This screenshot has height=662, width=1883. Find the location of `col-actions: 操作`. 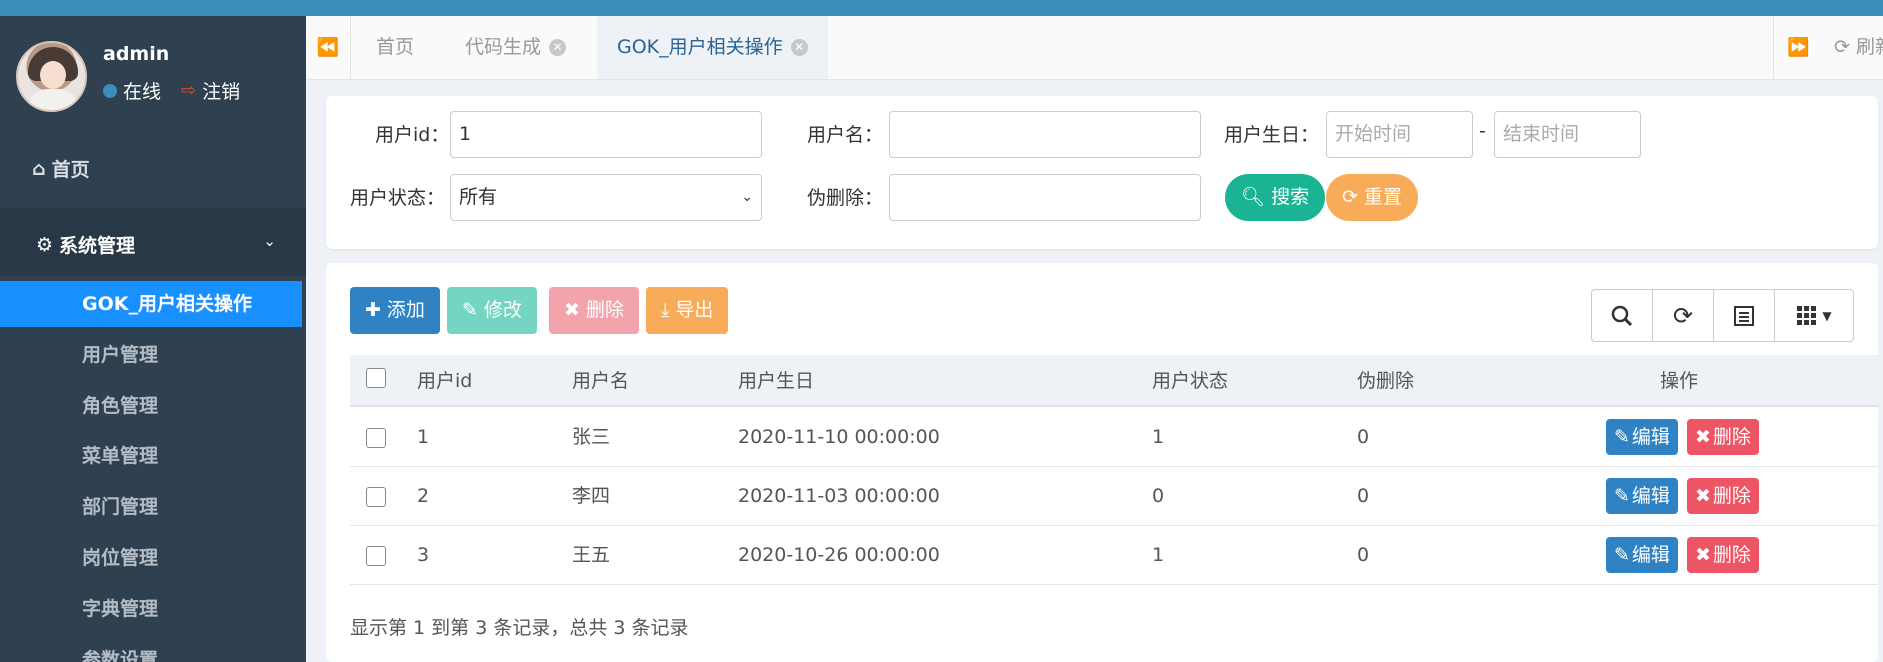

col-actions: 操作 is located at coordinates (1679, 381).